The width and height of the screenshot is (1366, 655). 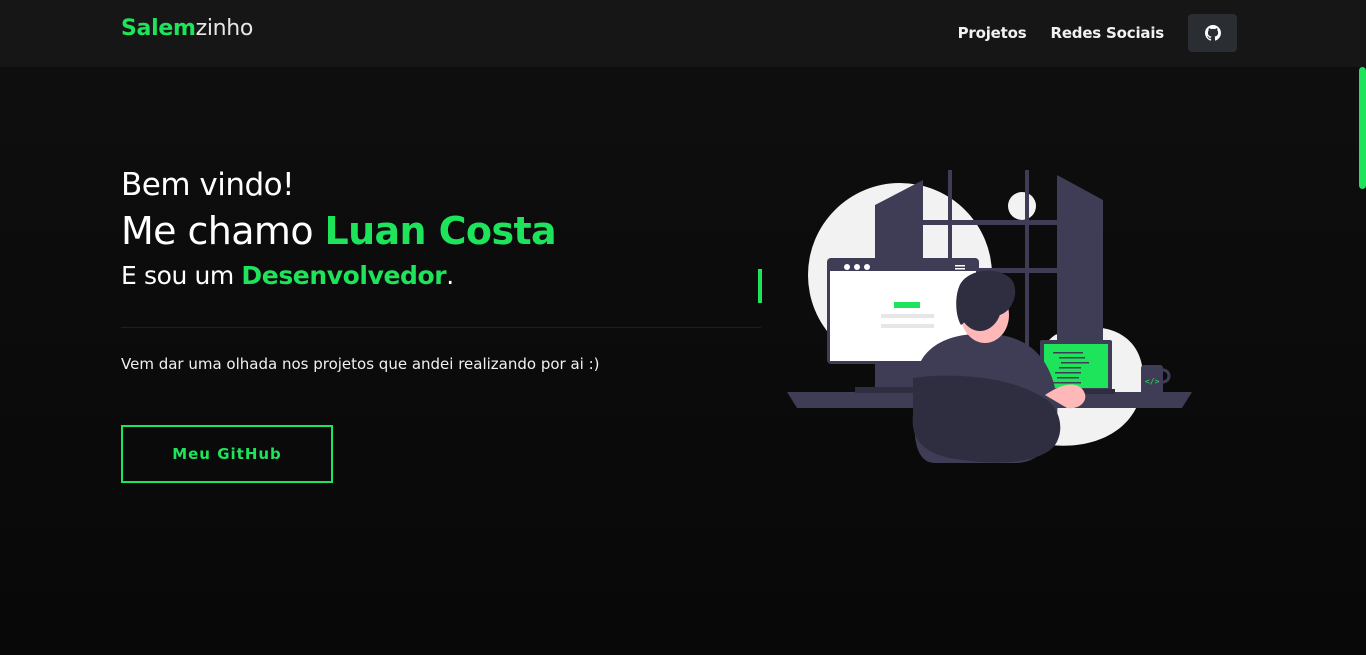 I want to click on brand-rest: zinho, so click(x=224, y=28).